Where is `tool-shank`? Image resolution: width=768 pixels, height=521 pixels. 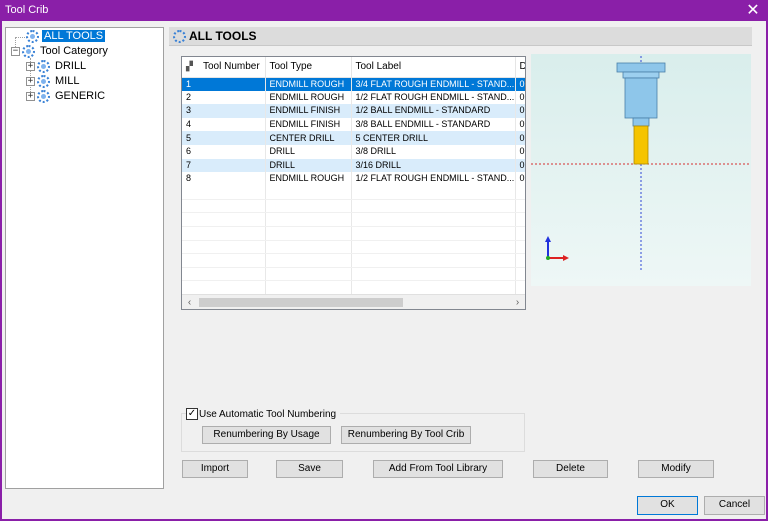 tool-shank is located at coordinates (641, 145).